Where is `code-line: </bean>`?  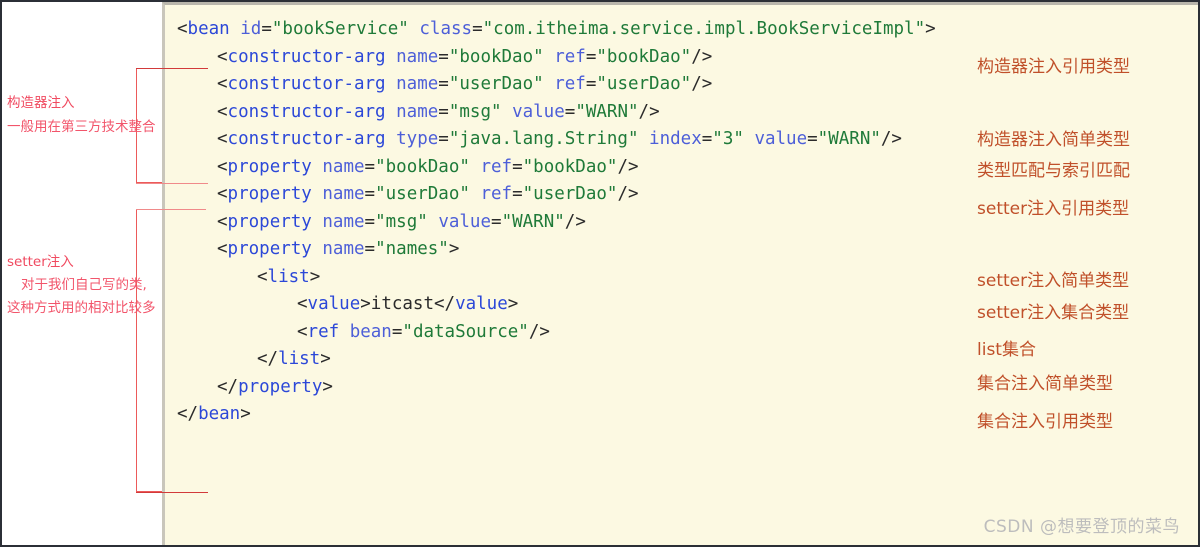
code-line: </bean> is located at coordinates (214, 414).